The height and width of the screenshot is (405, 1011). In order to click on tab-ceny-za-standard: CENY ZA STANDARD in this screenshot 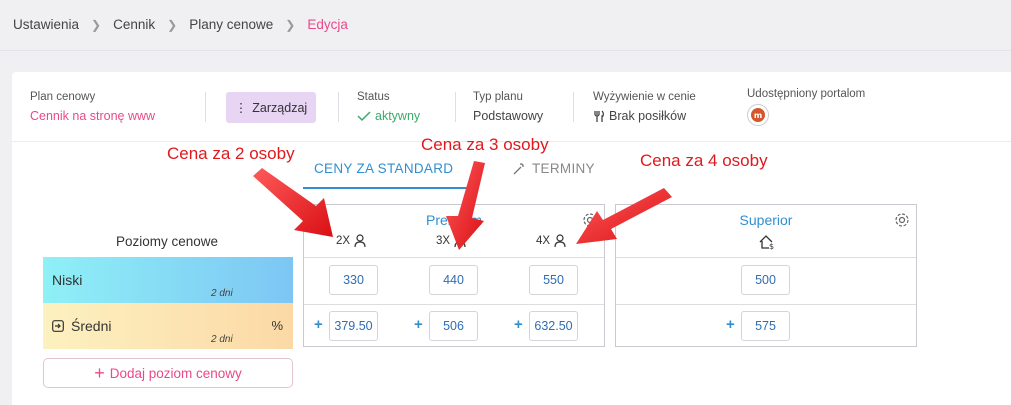, I will do `click(383, 168)`.